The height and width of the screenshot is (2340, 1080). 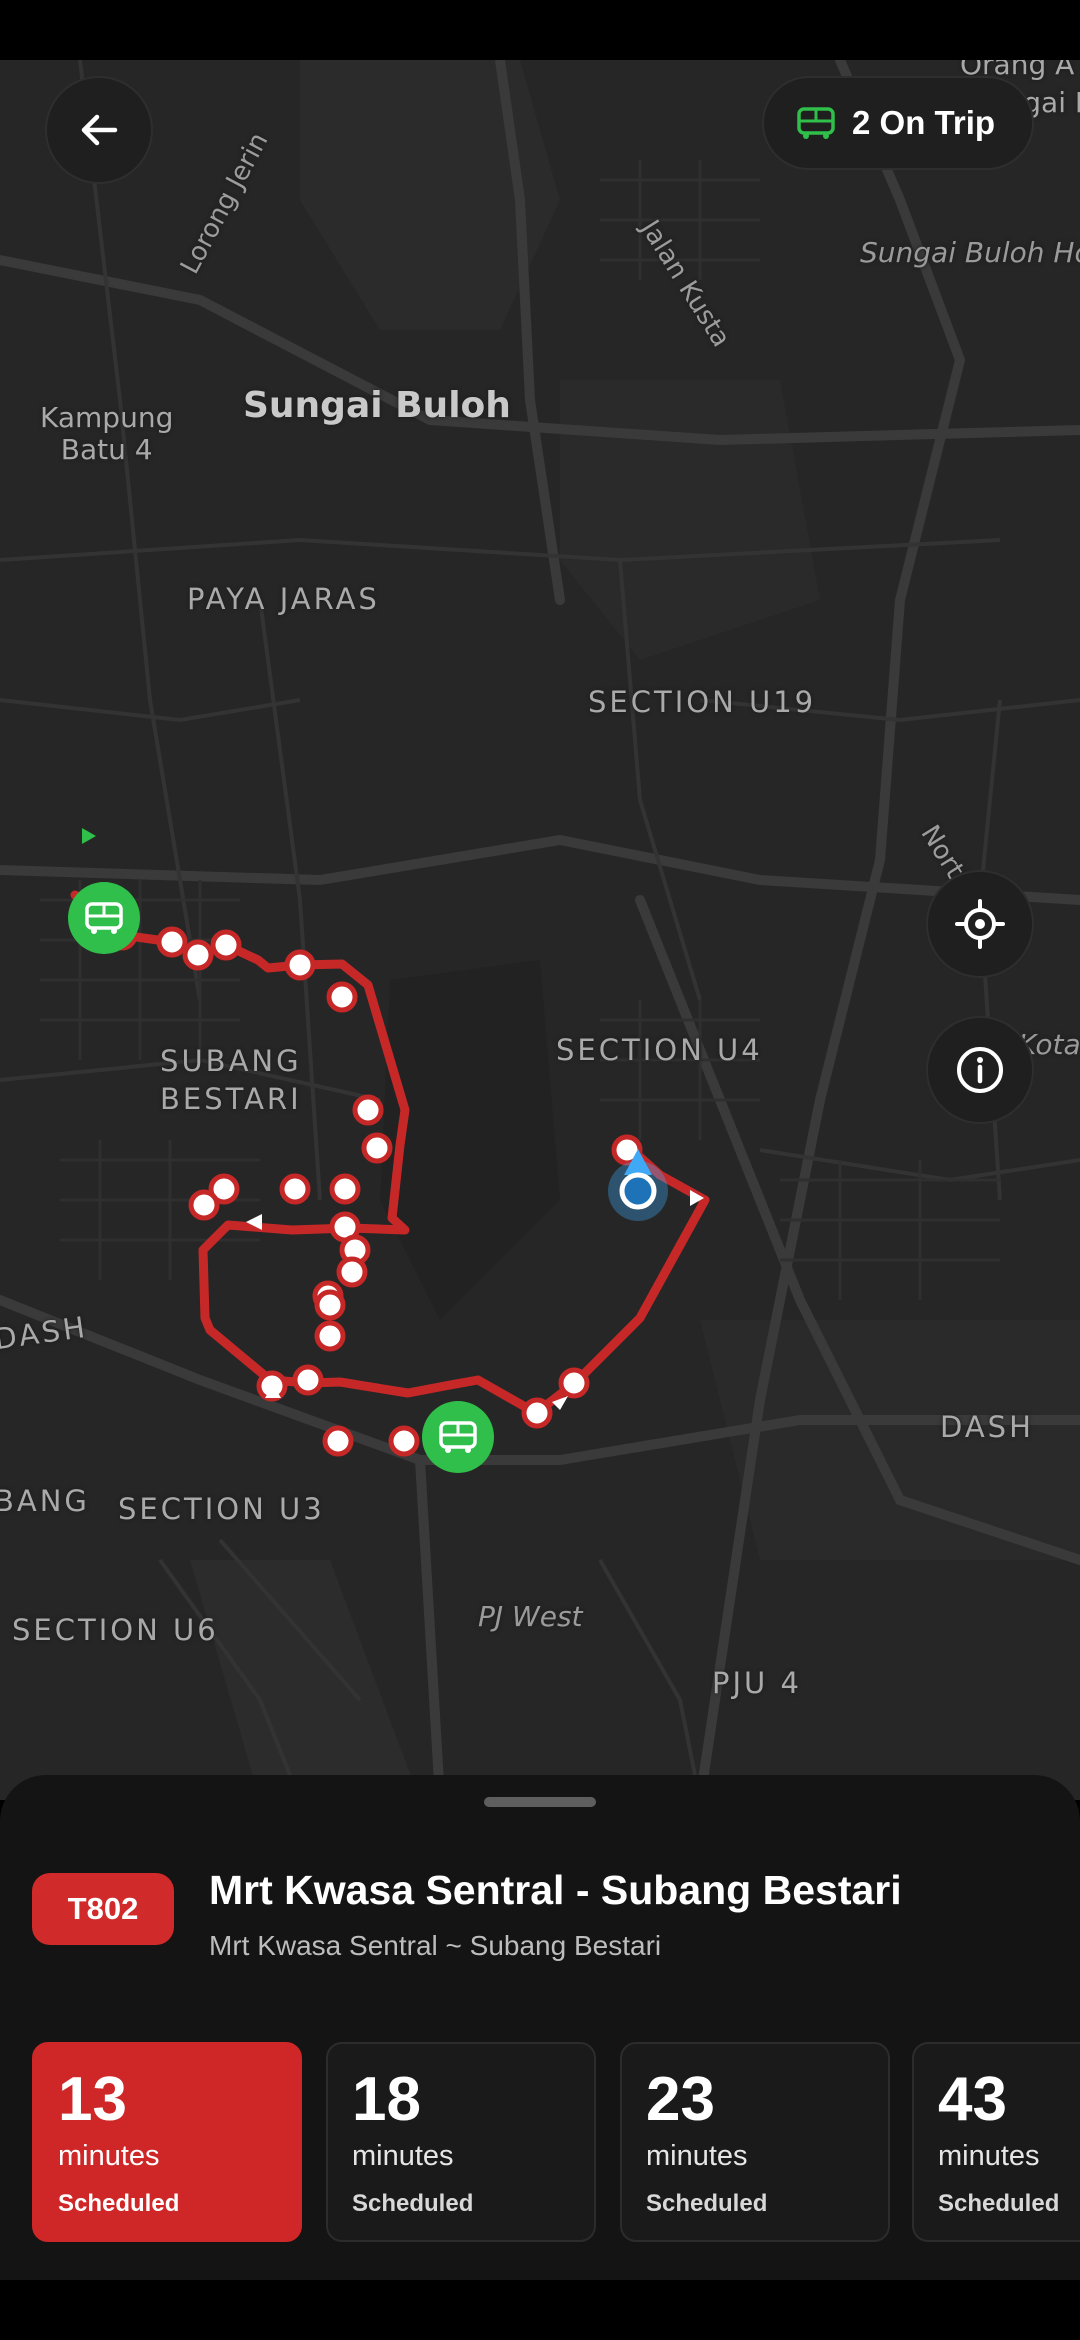 What do you see at coordinates (435, 1945) in the screenshot?
I see `route-subtitle: Mrt Kwasa Sentral ~ Subang Bestari` at bounding box center [435, 1945].